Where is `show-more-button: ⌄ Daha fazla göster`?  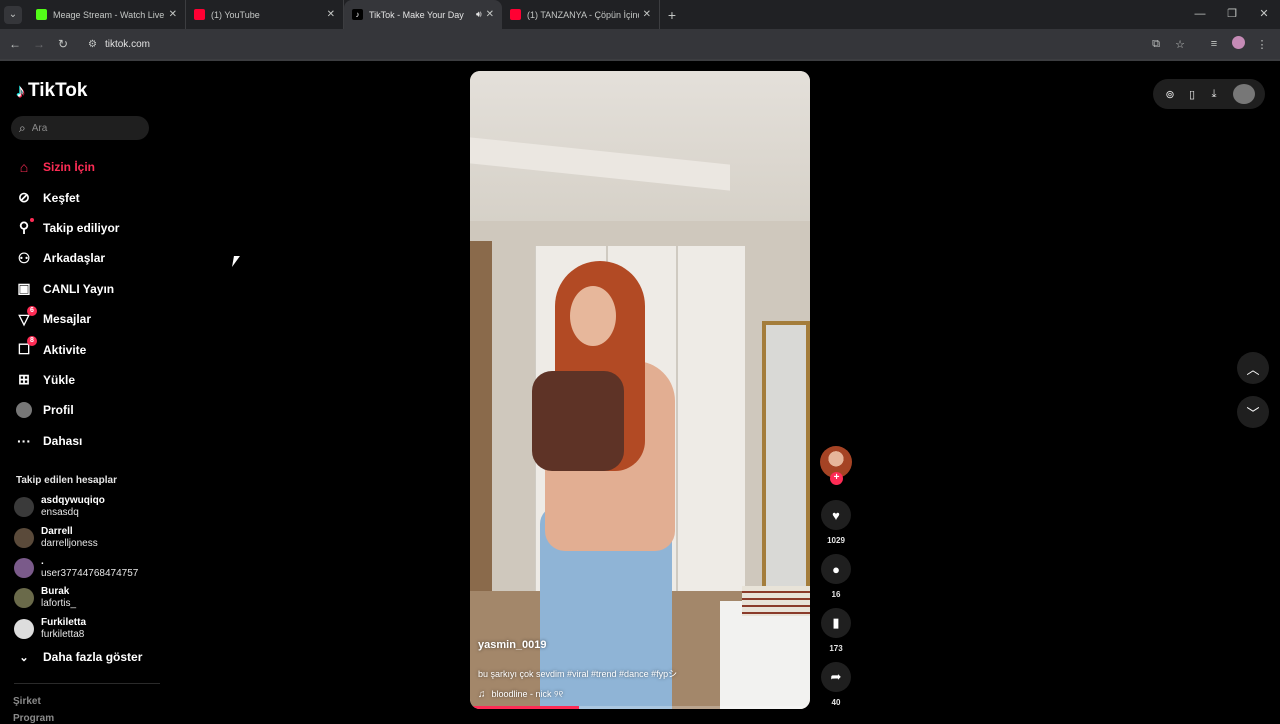 show-more-button: ⌄ Daha fazla göster is located at coordinates (79, 657).